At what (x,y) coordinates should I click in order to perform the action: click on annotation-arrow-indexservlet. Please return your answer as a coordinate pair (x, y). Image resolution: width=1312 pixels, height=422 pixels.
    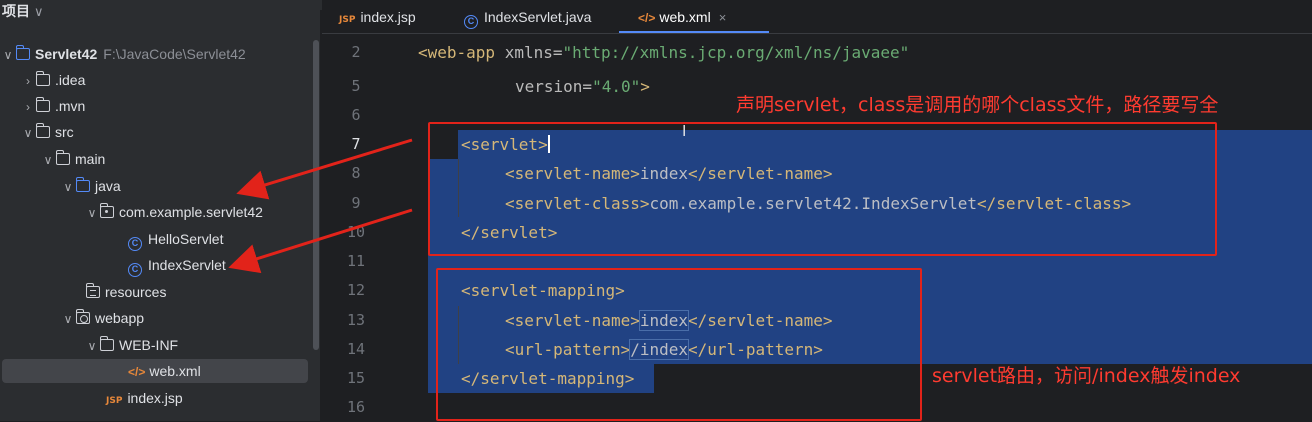
    Looking at the image, I should click on (320, 241).